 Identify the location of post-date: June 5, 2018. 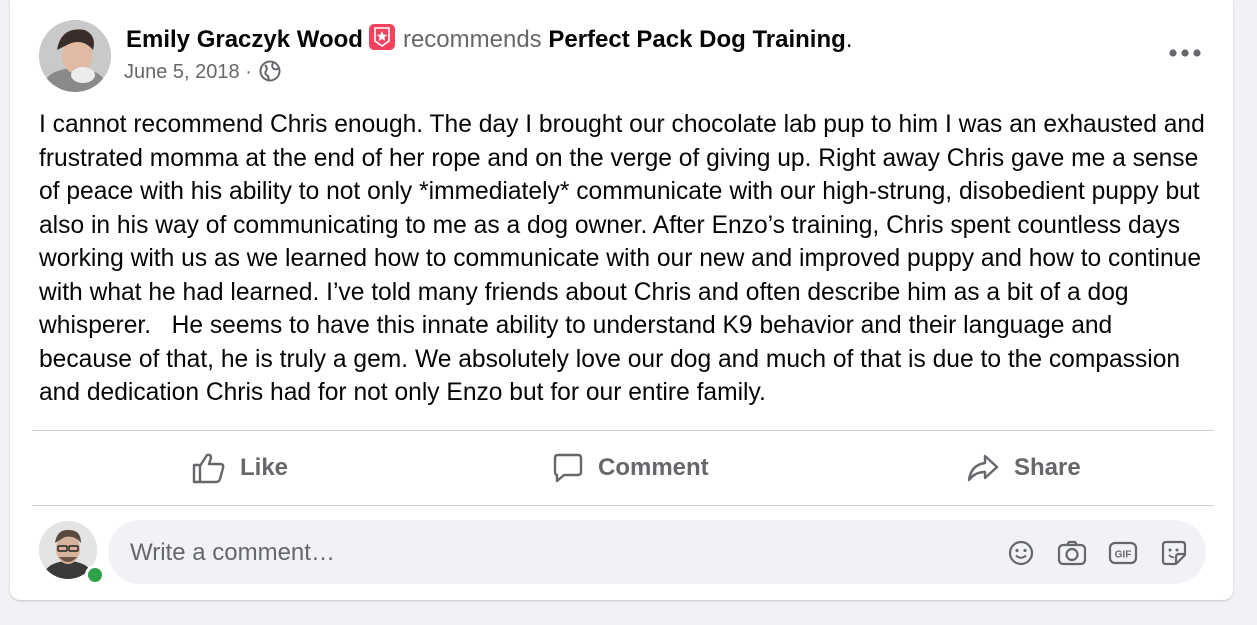
(182, 72).